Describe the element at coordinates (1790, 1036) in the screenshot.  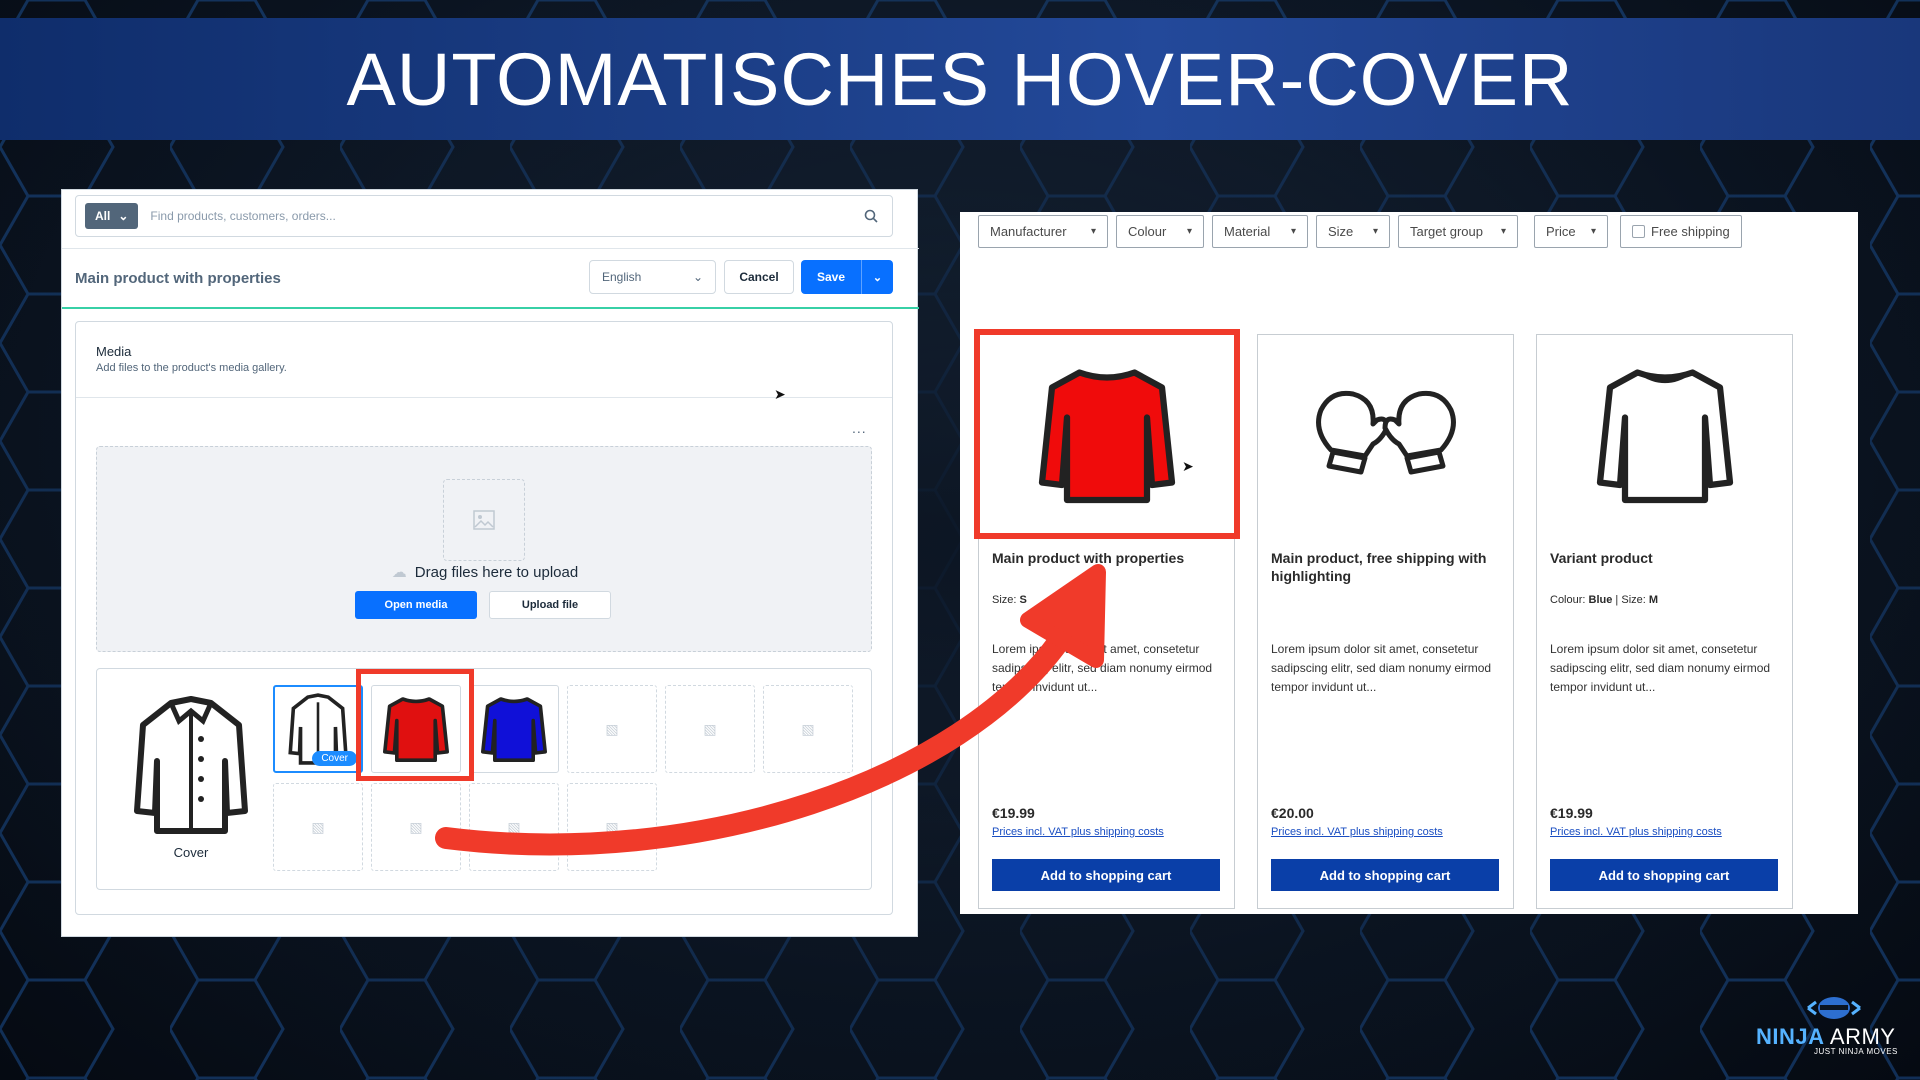
I see `logo-ninja: NINJA` at that location.